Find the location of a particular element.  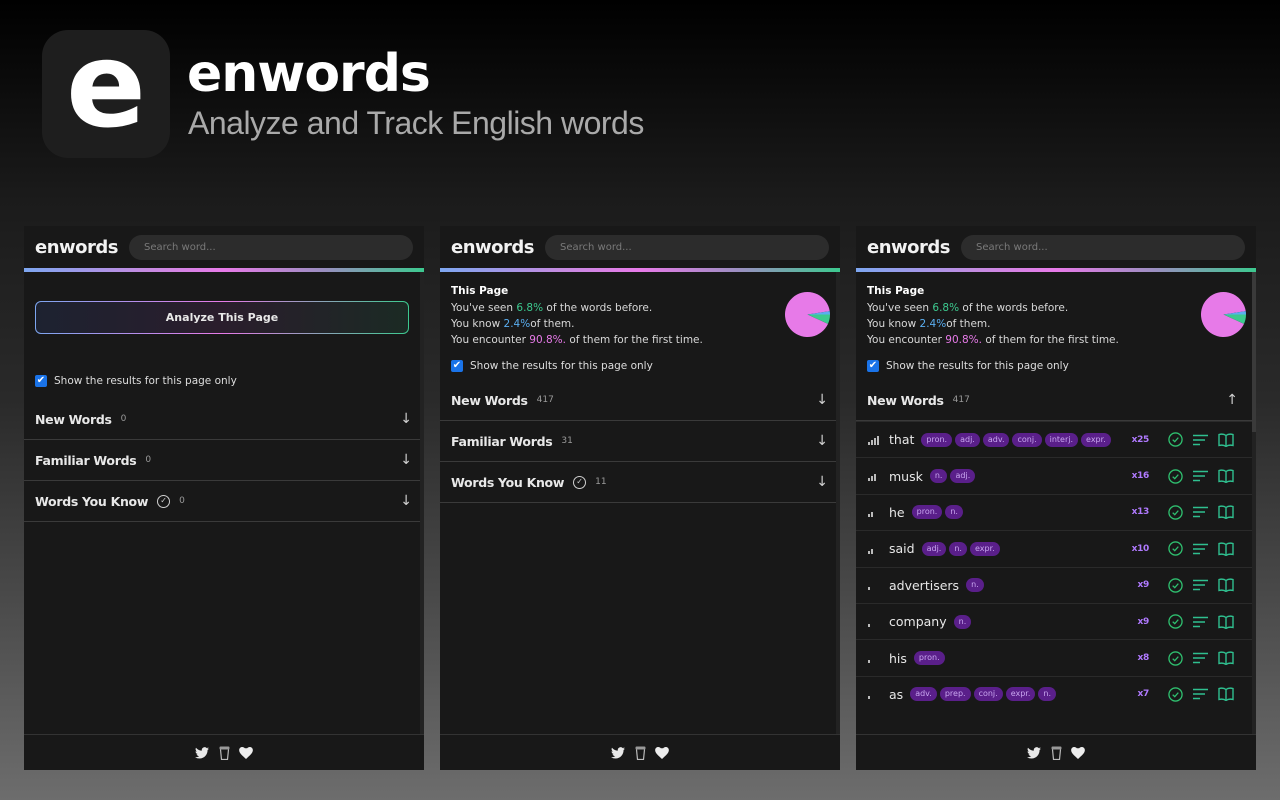

word-text: said is located at coordinates (902, 548).